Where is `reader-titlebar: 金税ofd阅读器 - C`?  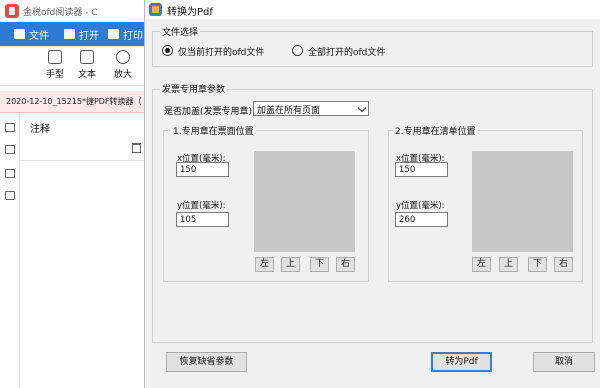 reader-titlebar: 金税ofd阅读器 - C is located at coordinates (80, 11).